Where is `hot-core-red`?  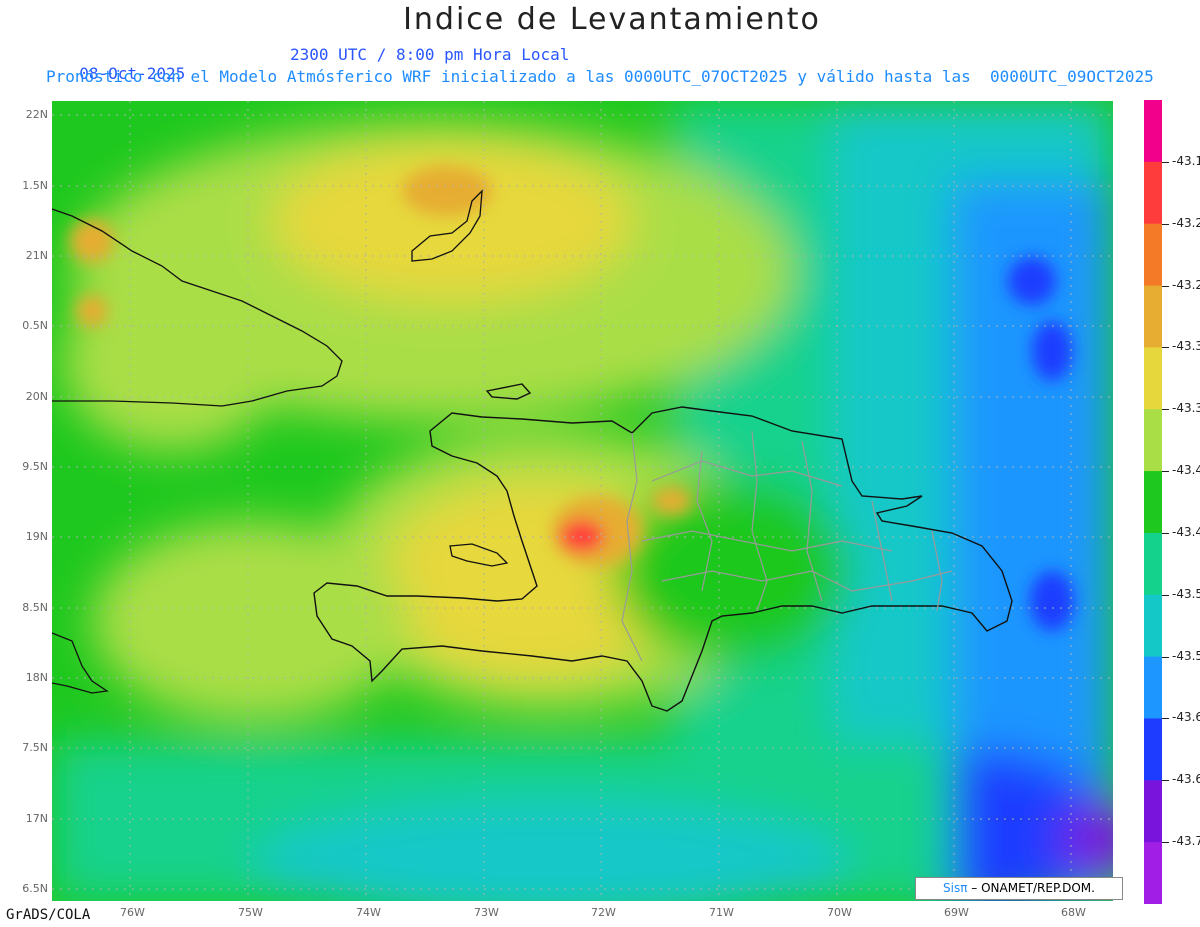
hot-core-red is located at coordinates (582, 536).